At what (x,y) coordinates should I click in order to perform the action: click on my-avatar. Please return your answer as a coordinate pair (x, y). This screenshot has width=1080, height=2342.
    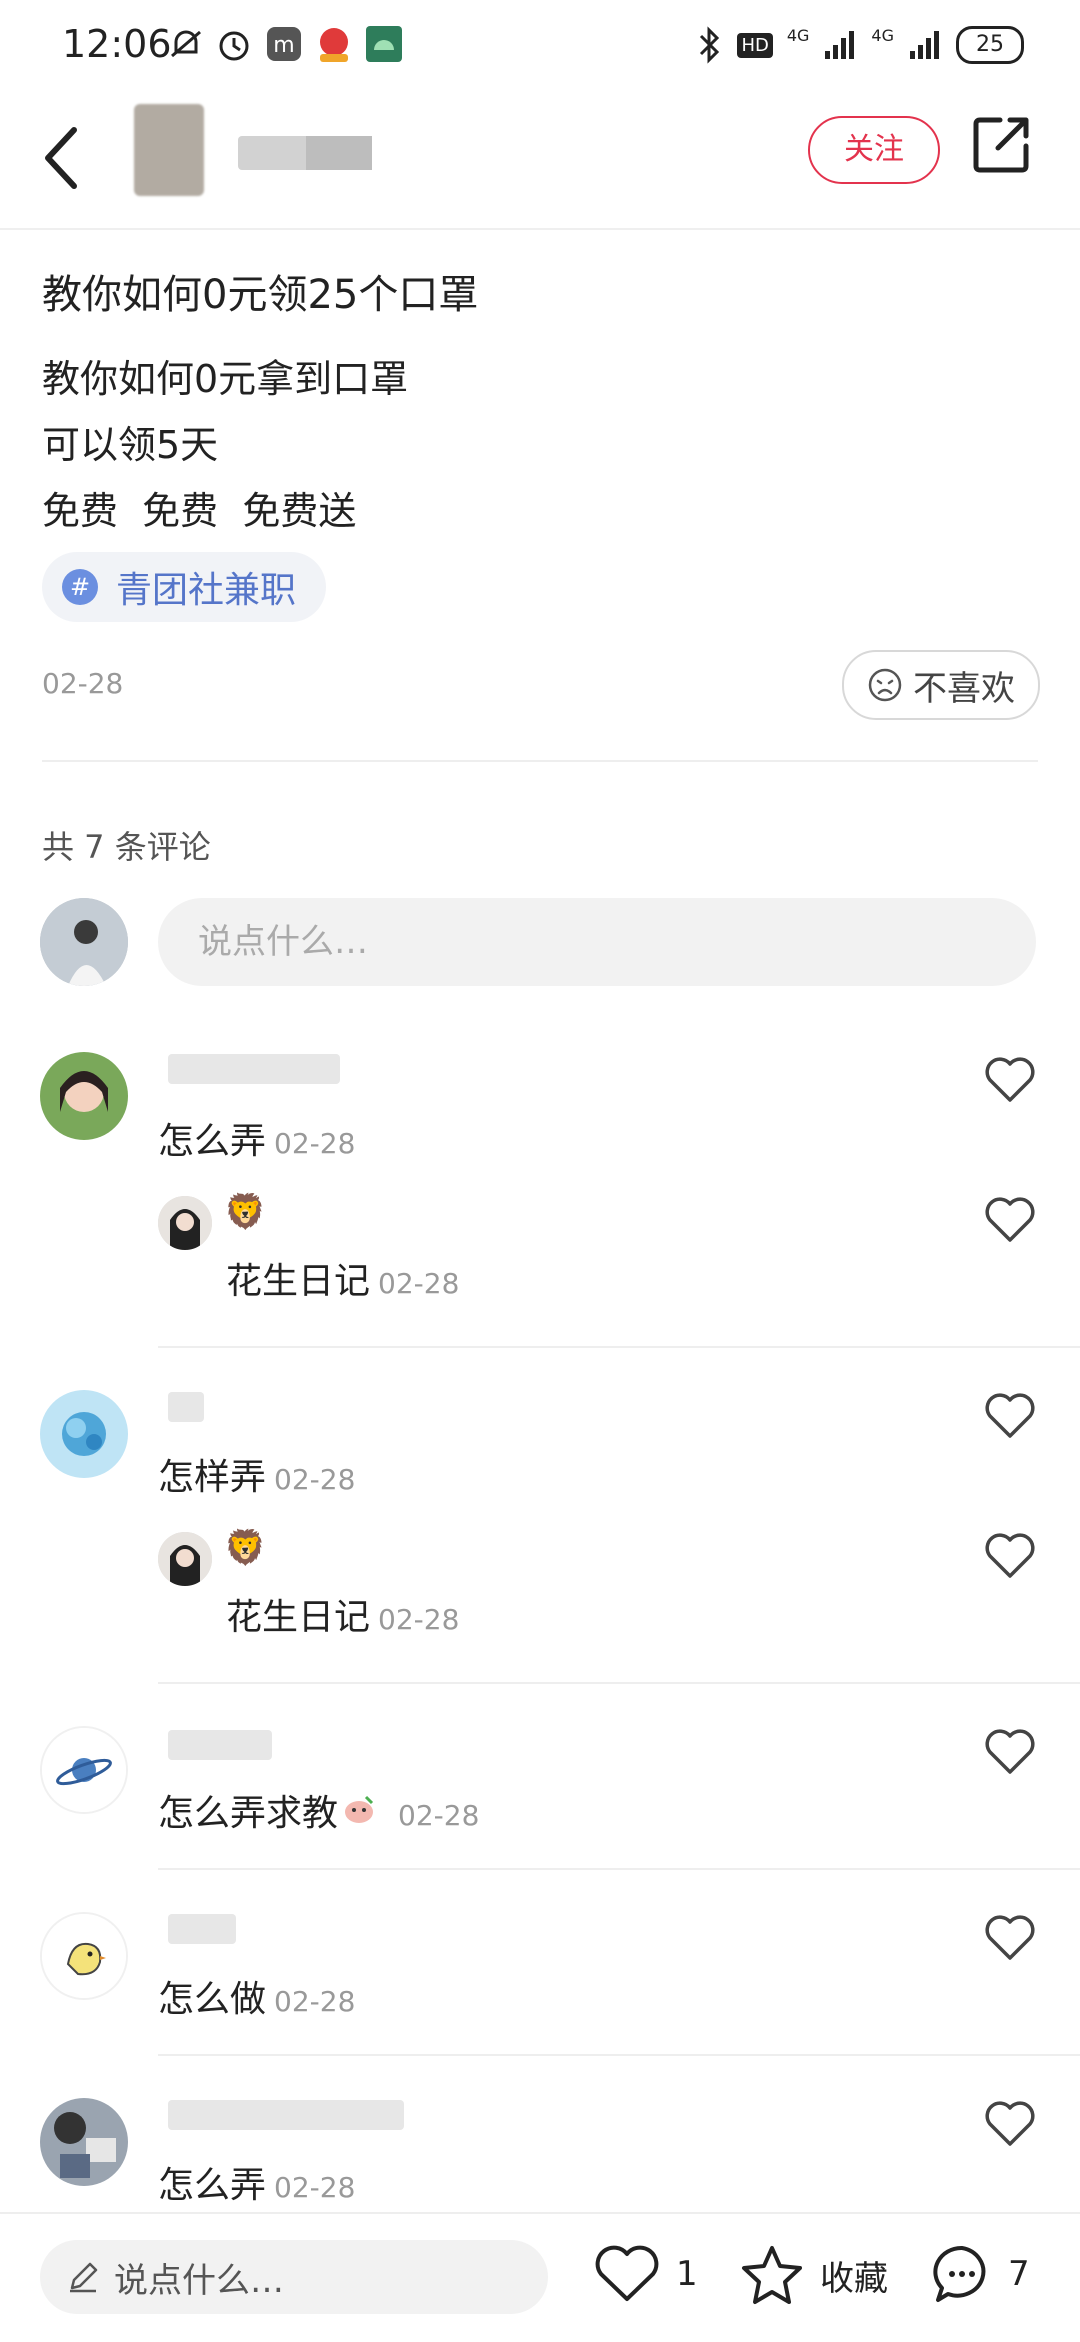
    Looking at the image, I should click on (84, 942).